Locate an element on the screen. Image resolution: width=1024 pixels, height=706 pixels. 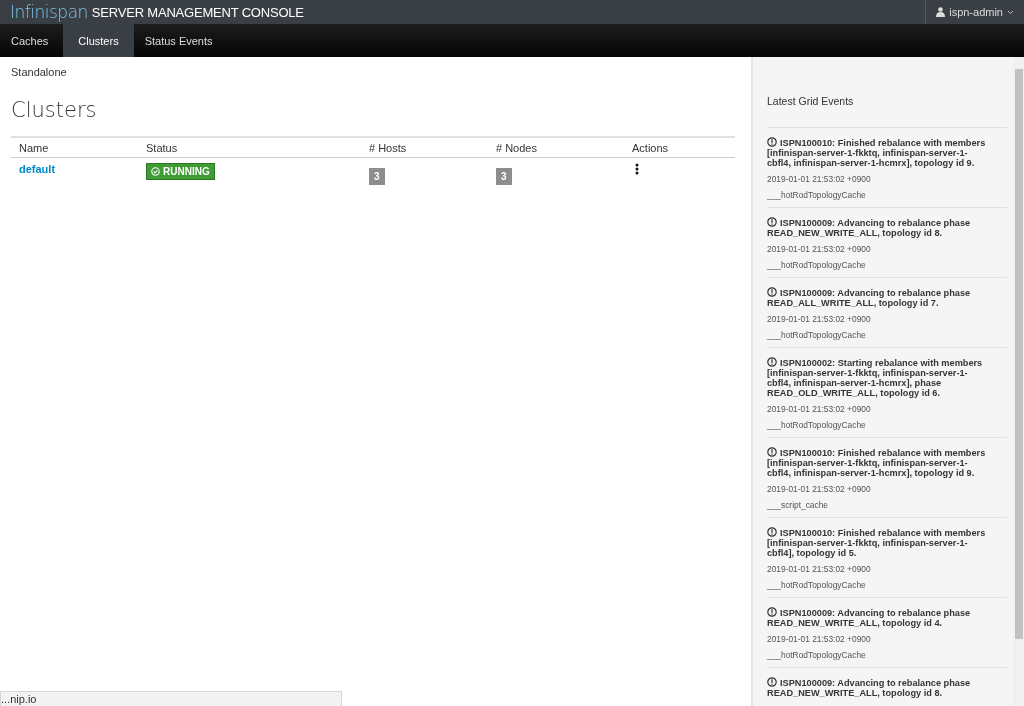
user-icon is located at coordinates (941, 12).